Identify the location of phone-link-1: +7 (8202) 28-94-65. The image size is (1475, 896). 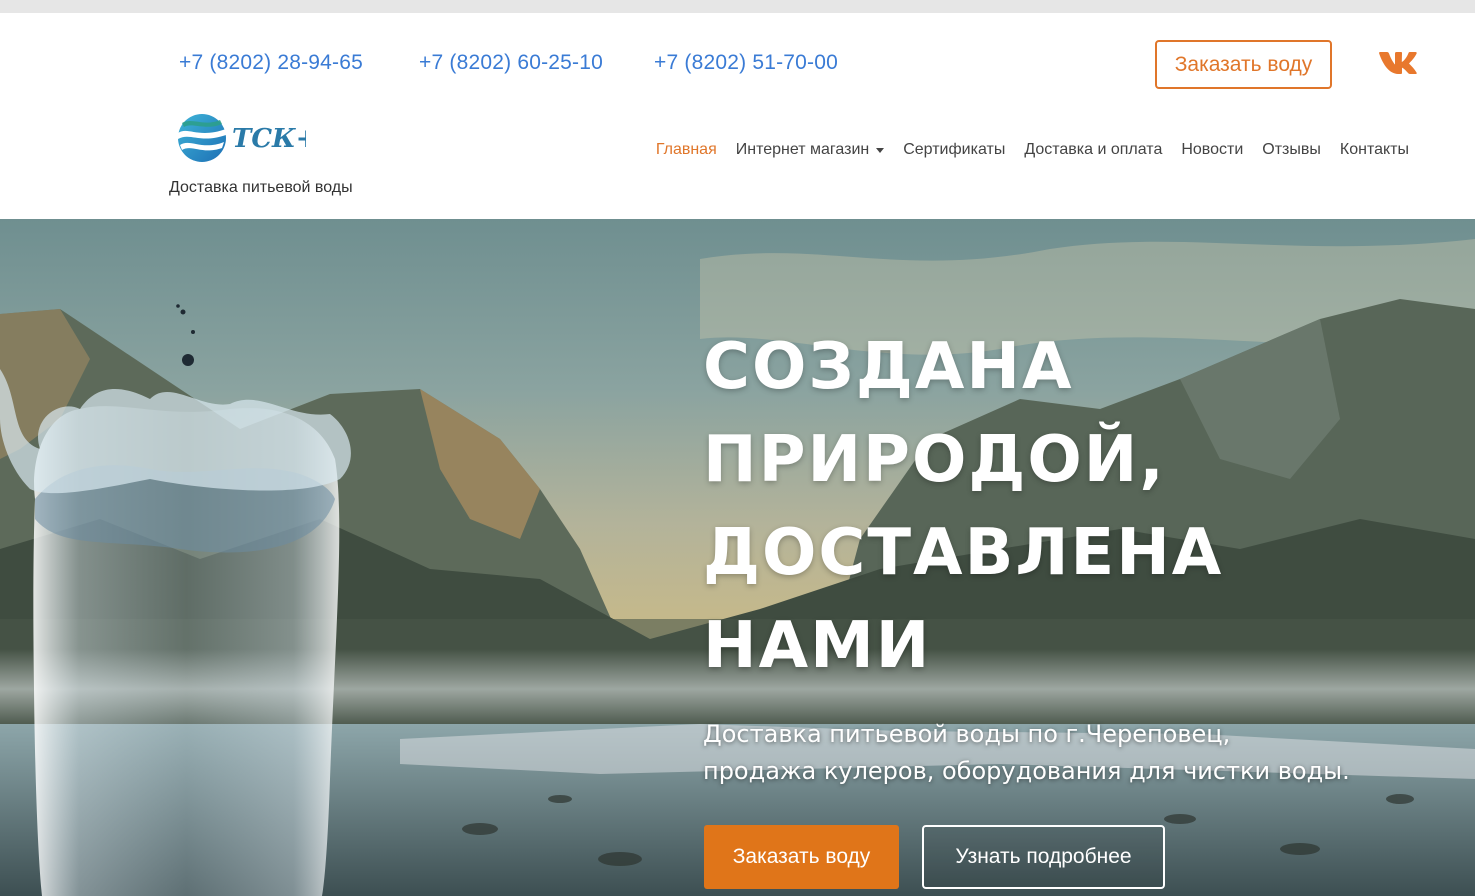
(271, 63).